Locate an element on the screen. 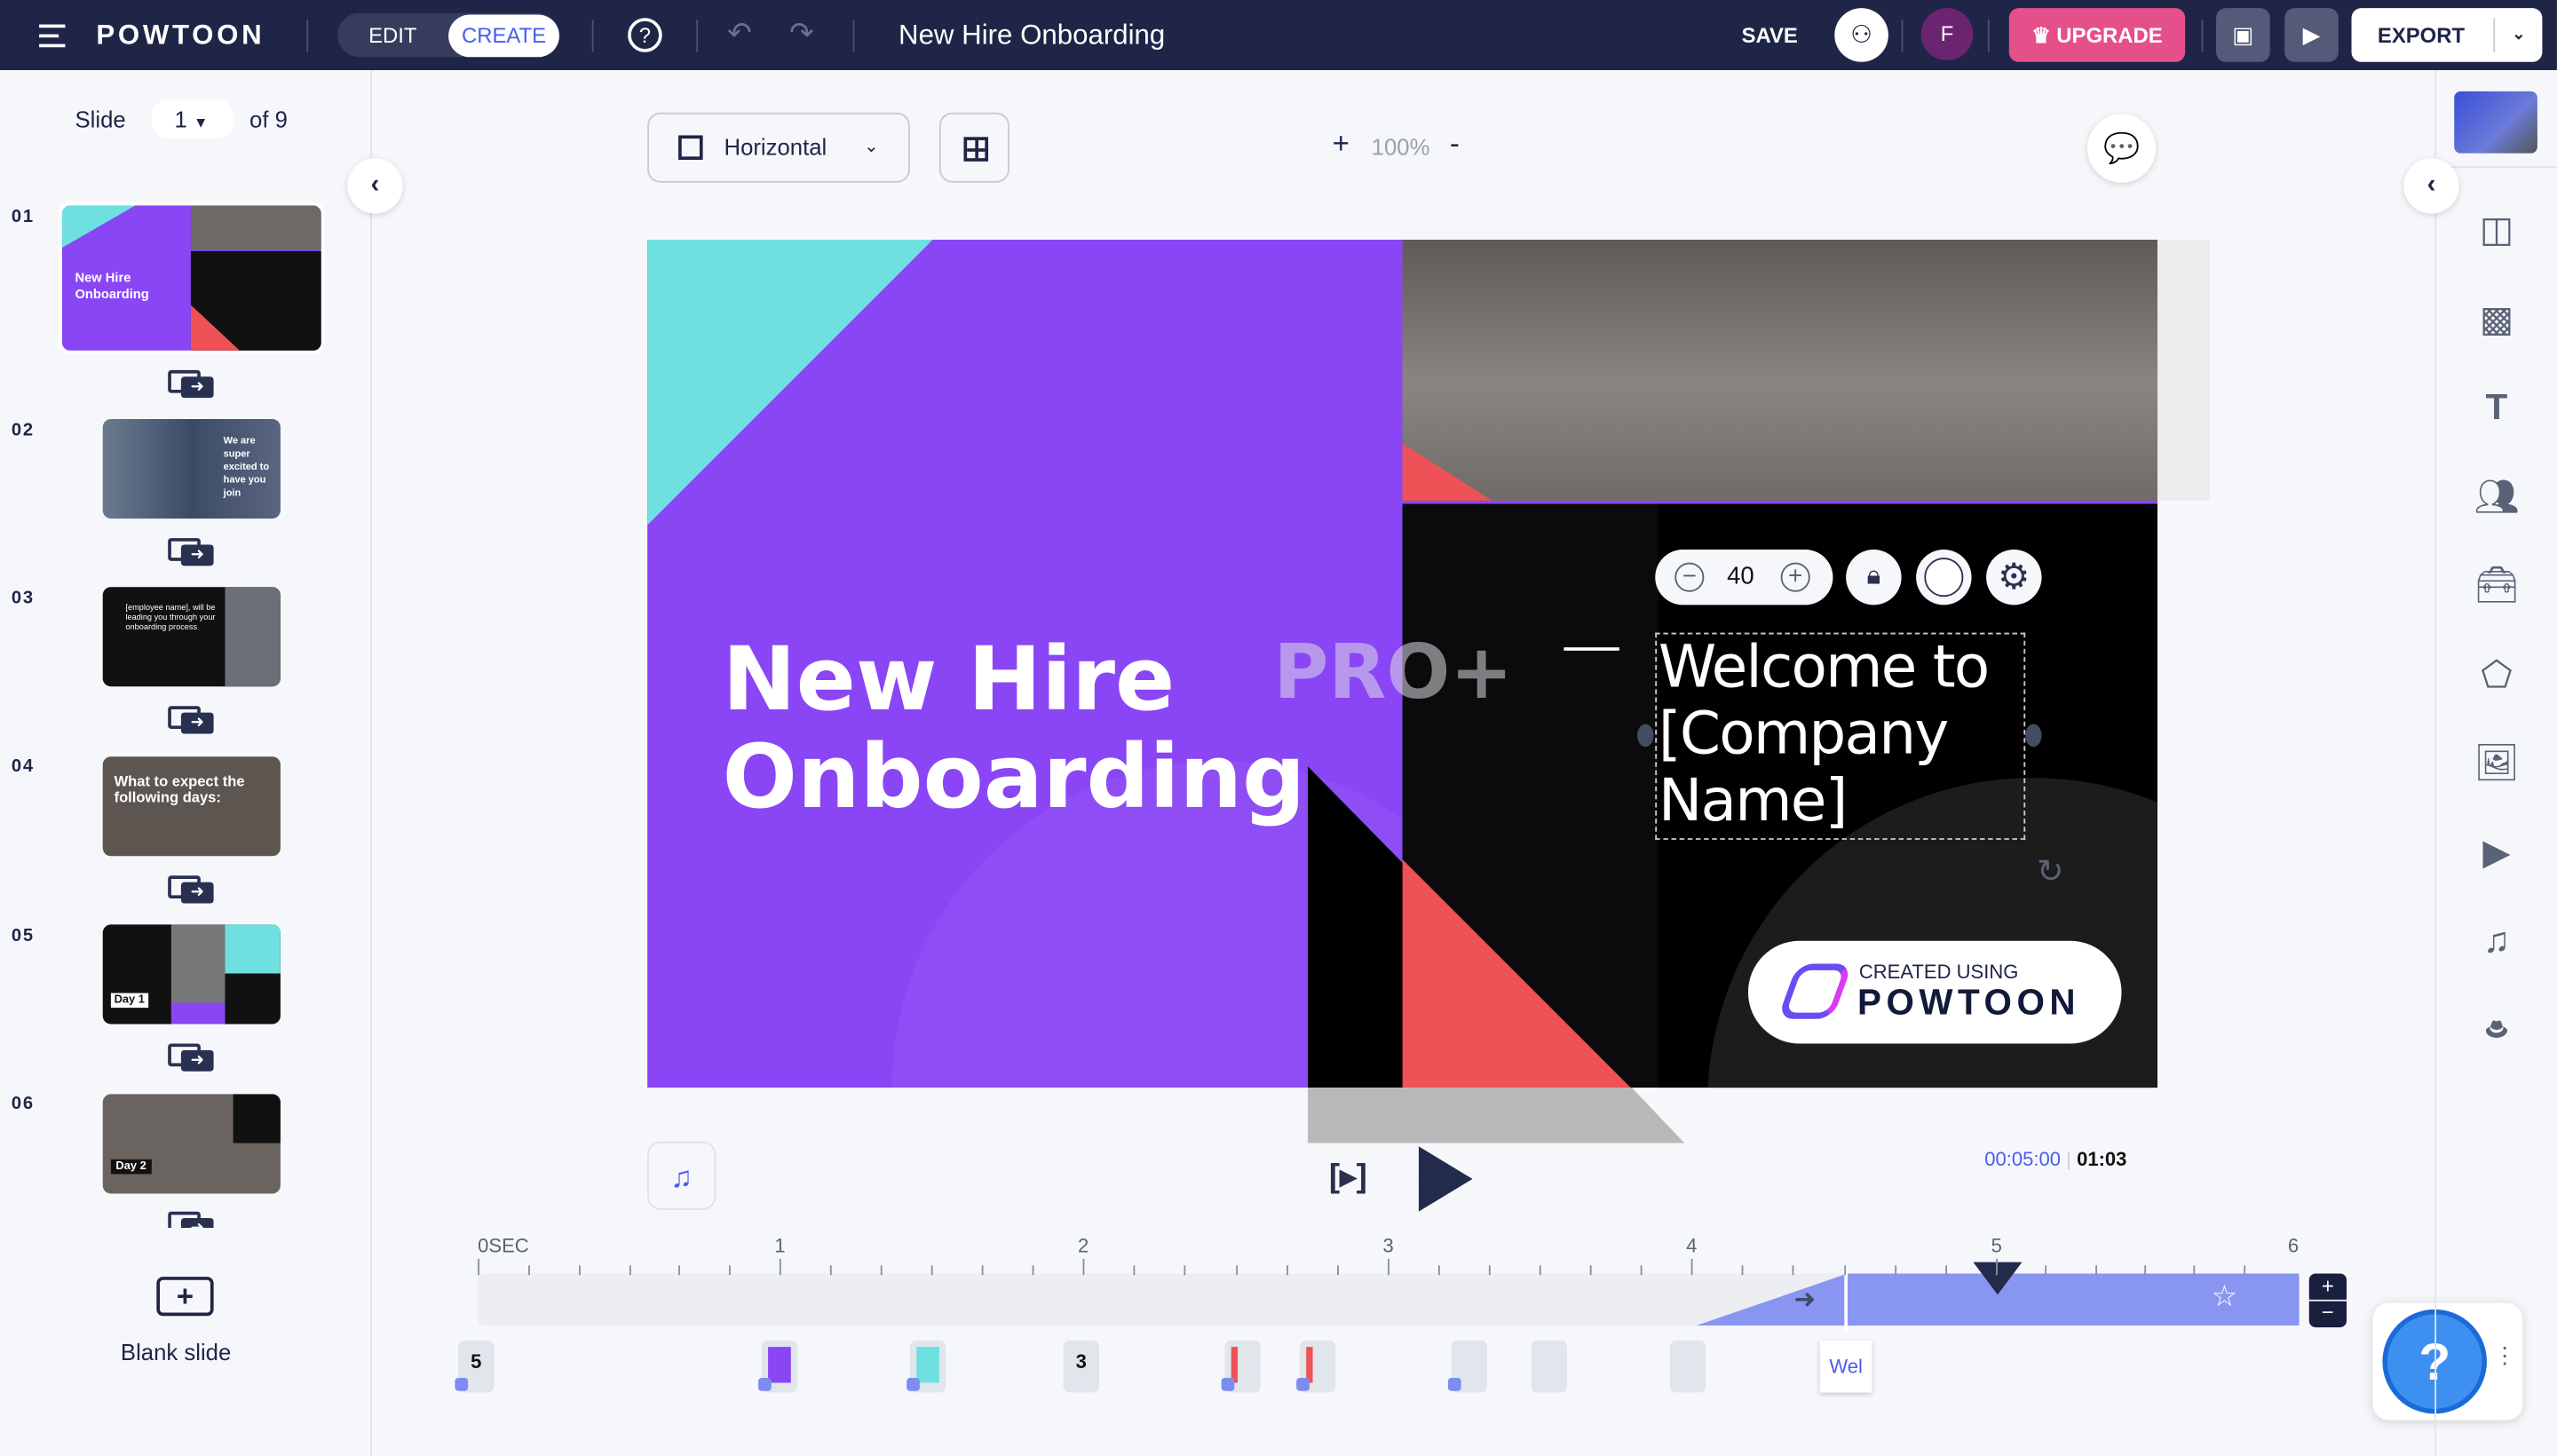 The image size is (2557, 1456). collapse-left-panel-button: ‹ is located at coordinates (375, 186).